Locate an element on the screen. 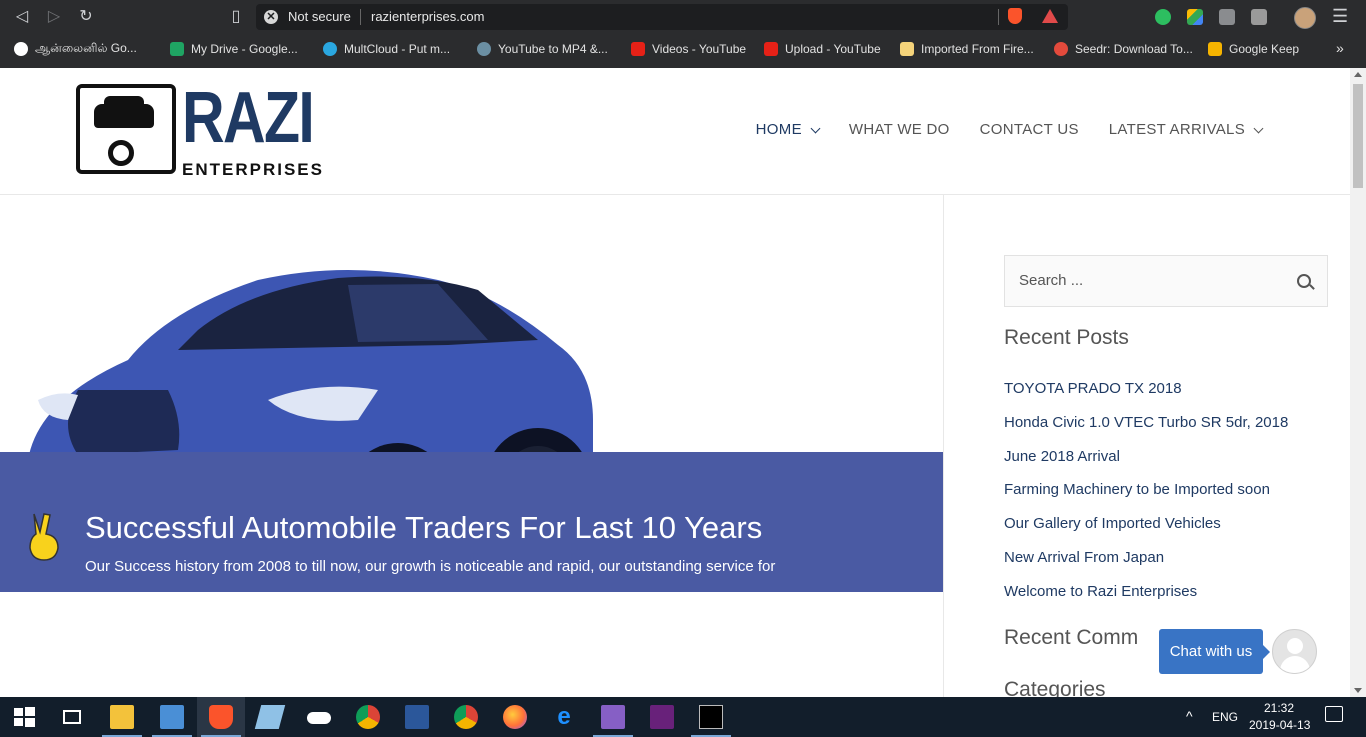 This screenshot has height=737, width=1366. scroll-up-icon is located at coordinates (1358, 74).